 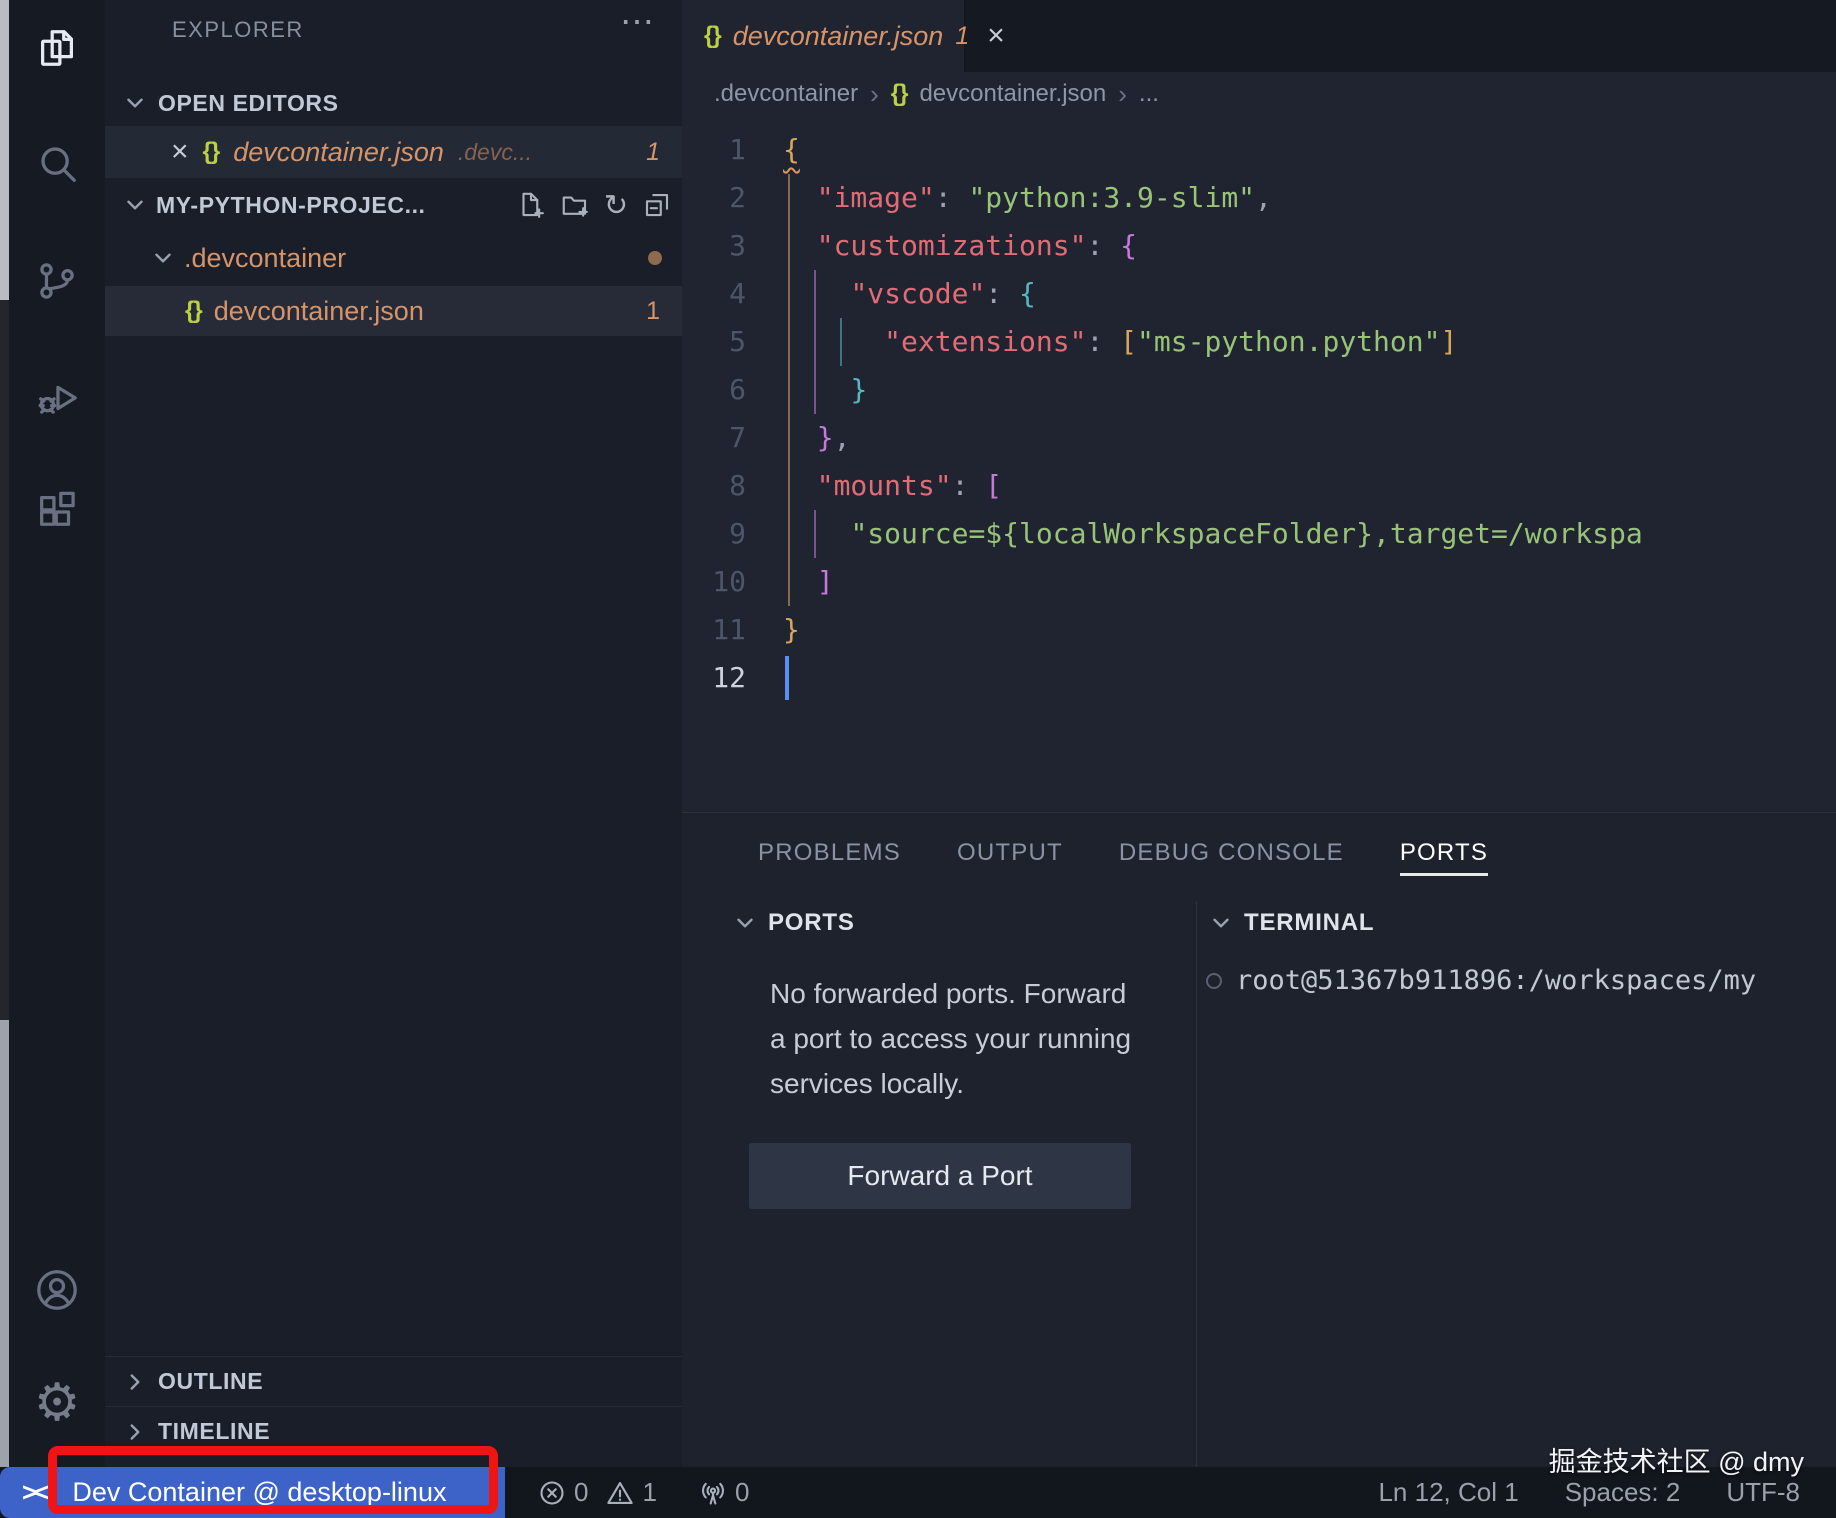 What do you see at coordinates (1044, 197) in the screenshot?
I see `line-content: "image": "python:3.9-slim",` at bounding box center [1044, 197].